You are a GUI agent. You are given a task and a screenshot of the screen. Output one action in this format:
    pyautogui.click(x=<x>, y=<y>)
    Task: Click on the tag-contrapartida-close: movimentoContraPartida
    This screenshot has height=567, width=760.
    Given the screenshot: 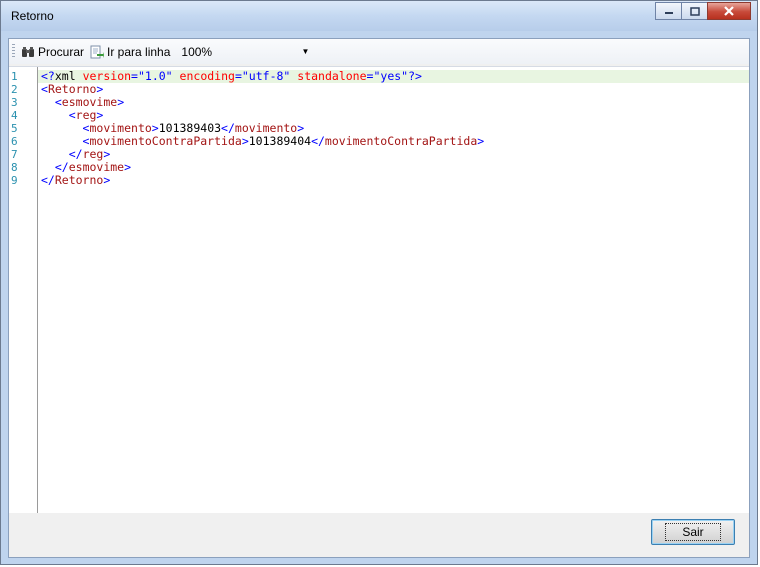 What is the action you would take?
    pyautogui.click(x=401, y=141)
    